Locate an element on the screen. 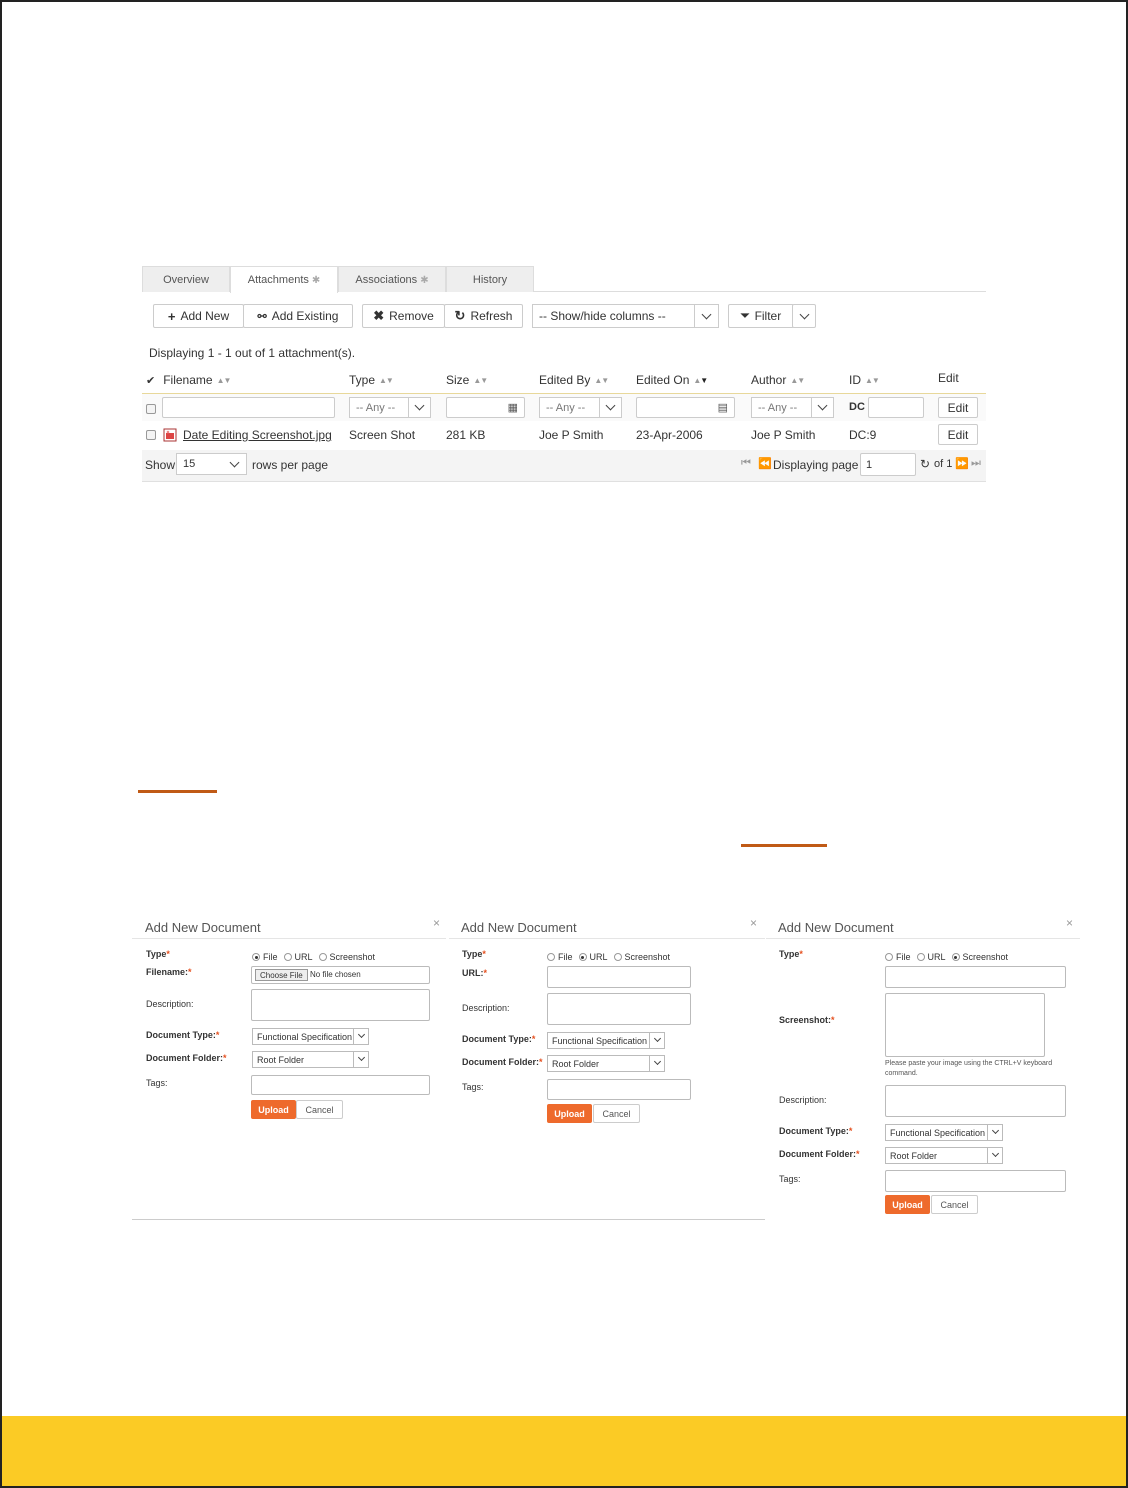 The image size is (1128, 1488). edited-by-filter-select: -- Any -- is located at coordinates (580, 407).